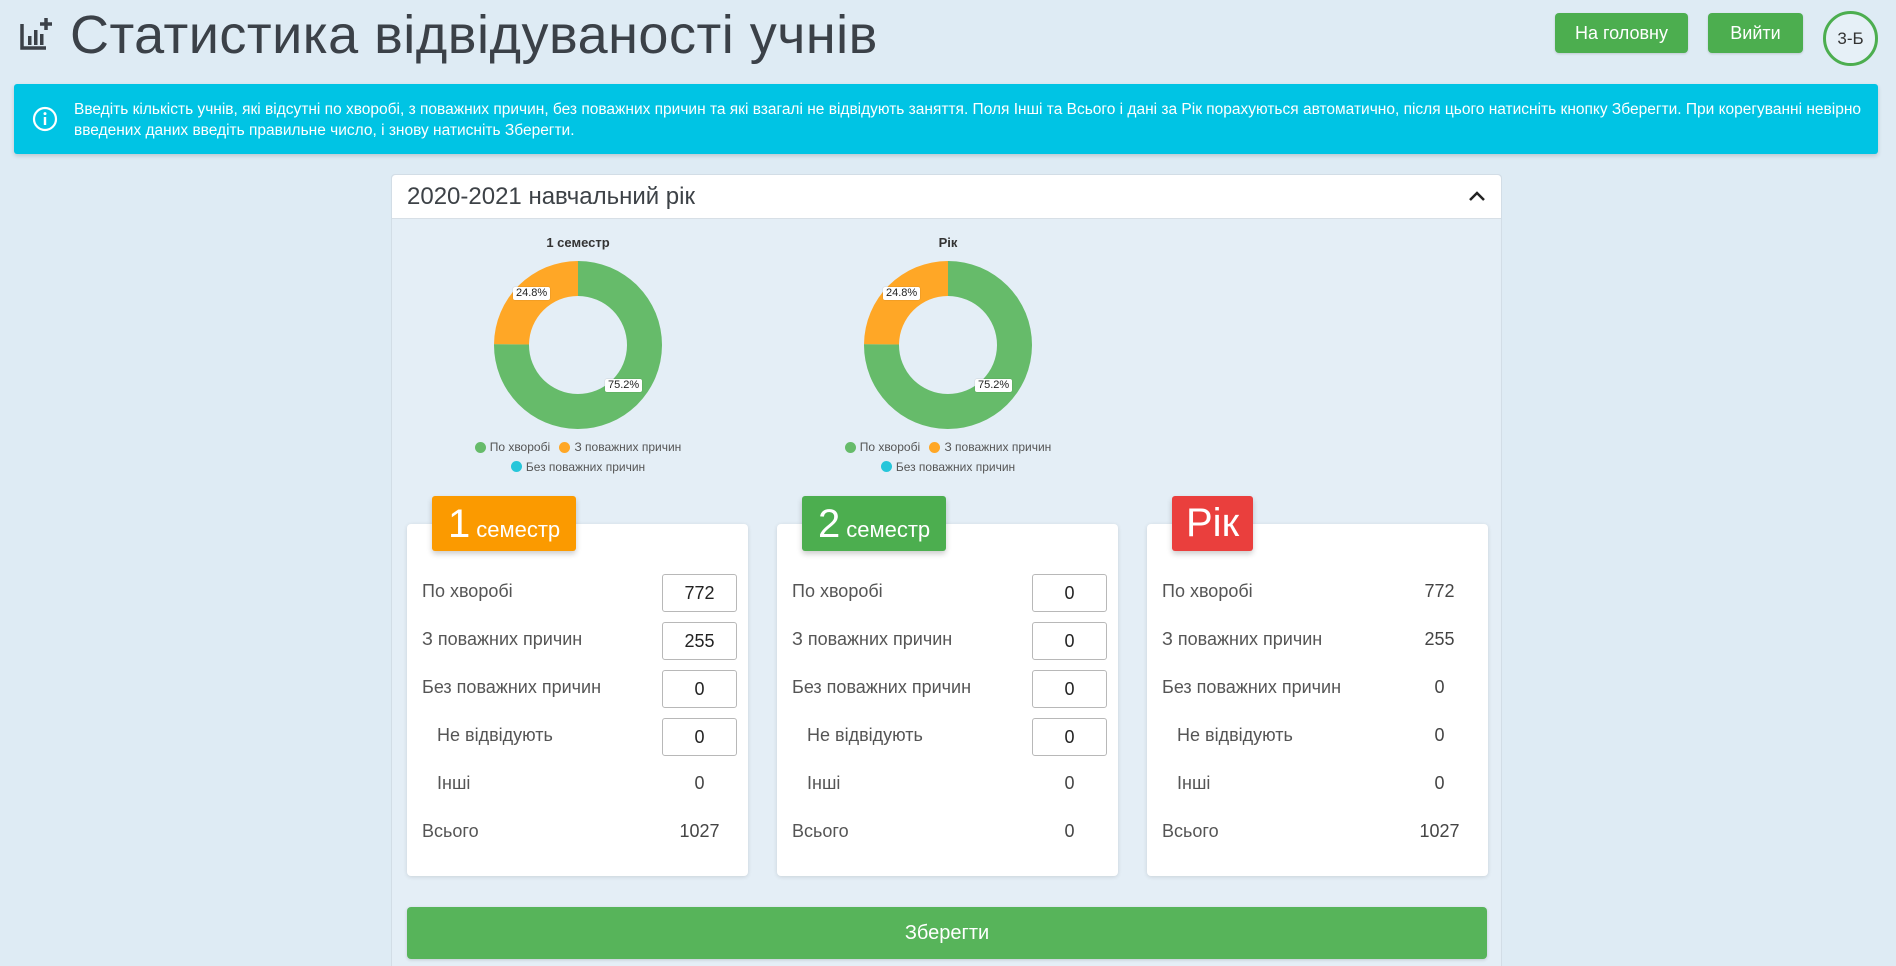  Describe the element at coordinates (1477, 197) in the screenshot. I see `chevron-up-icon` at that location.